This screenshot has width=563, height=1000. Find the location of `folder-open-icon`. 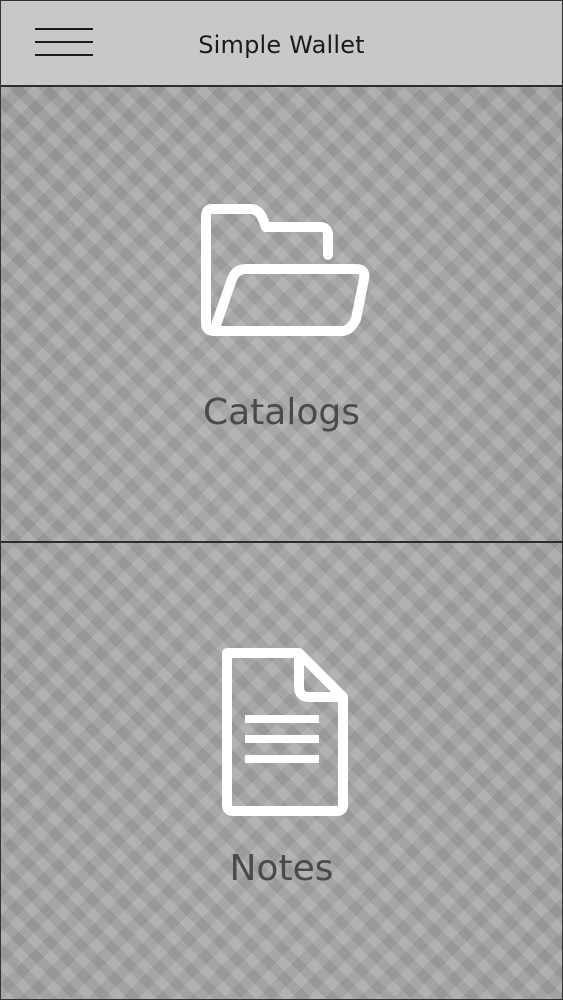

folder-open-icon is located at coordinates (282, 269).